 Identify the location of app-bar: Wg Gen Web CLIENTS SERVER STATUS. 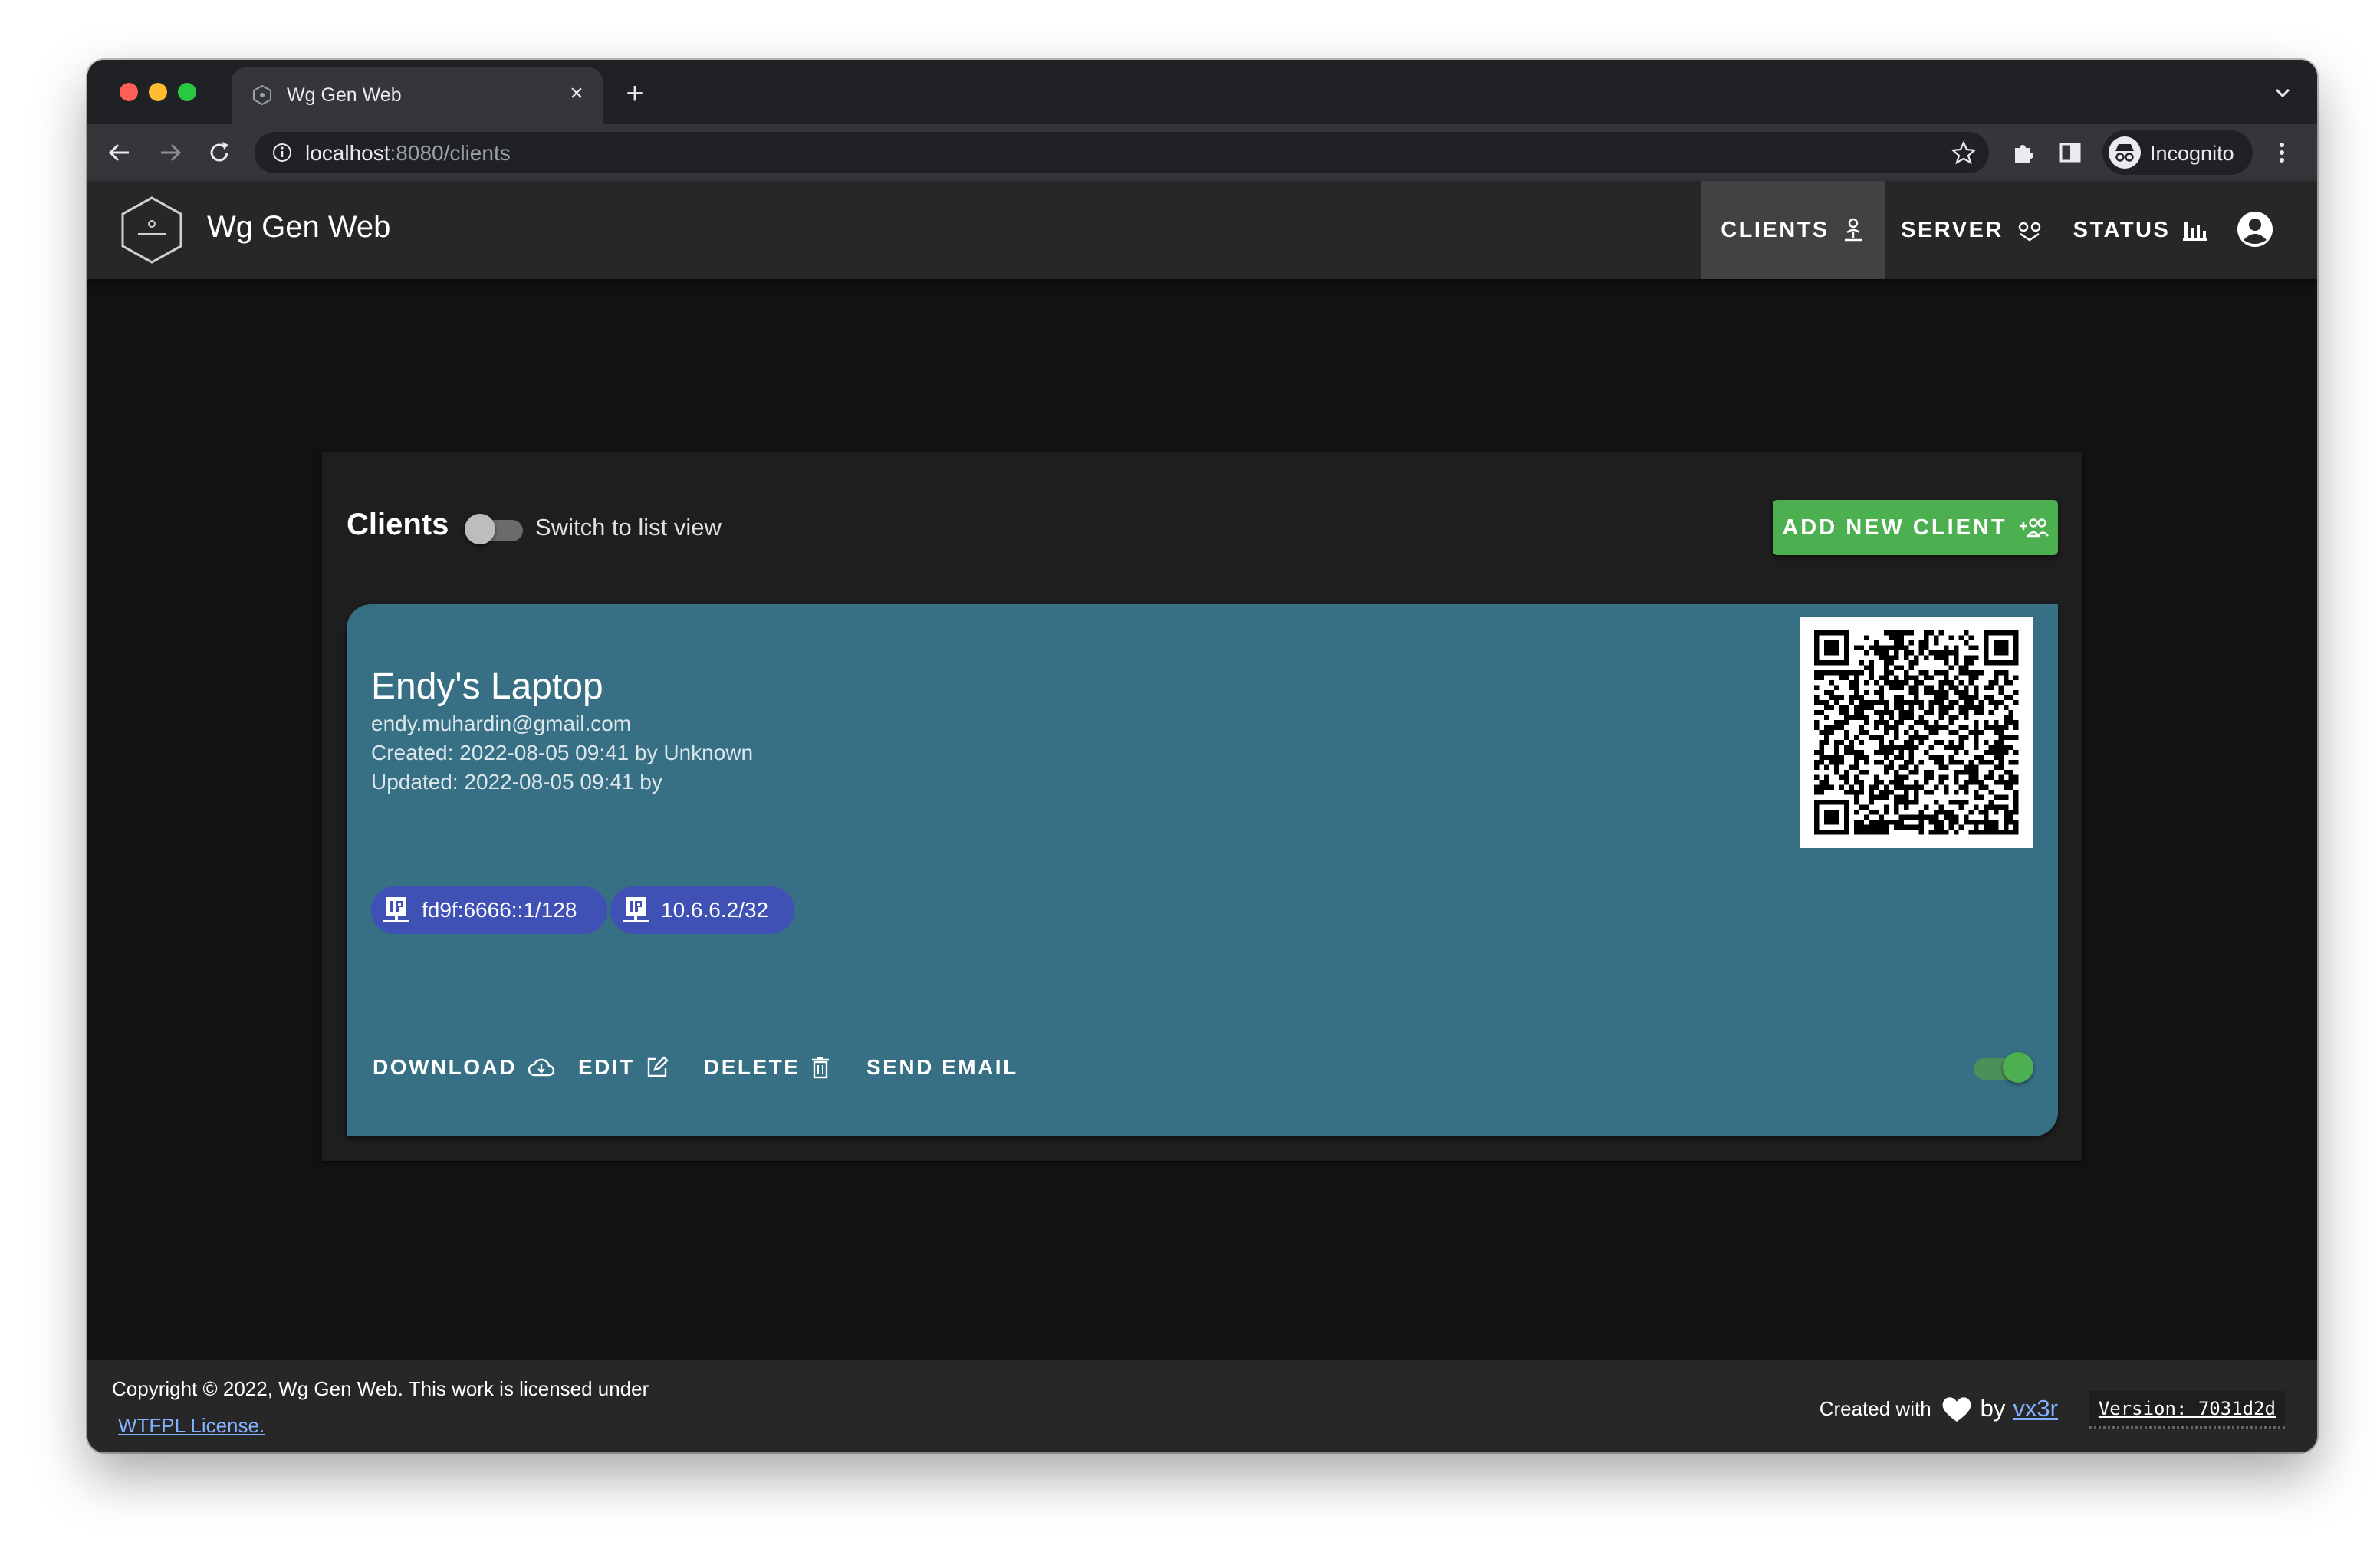
(1202, 230).